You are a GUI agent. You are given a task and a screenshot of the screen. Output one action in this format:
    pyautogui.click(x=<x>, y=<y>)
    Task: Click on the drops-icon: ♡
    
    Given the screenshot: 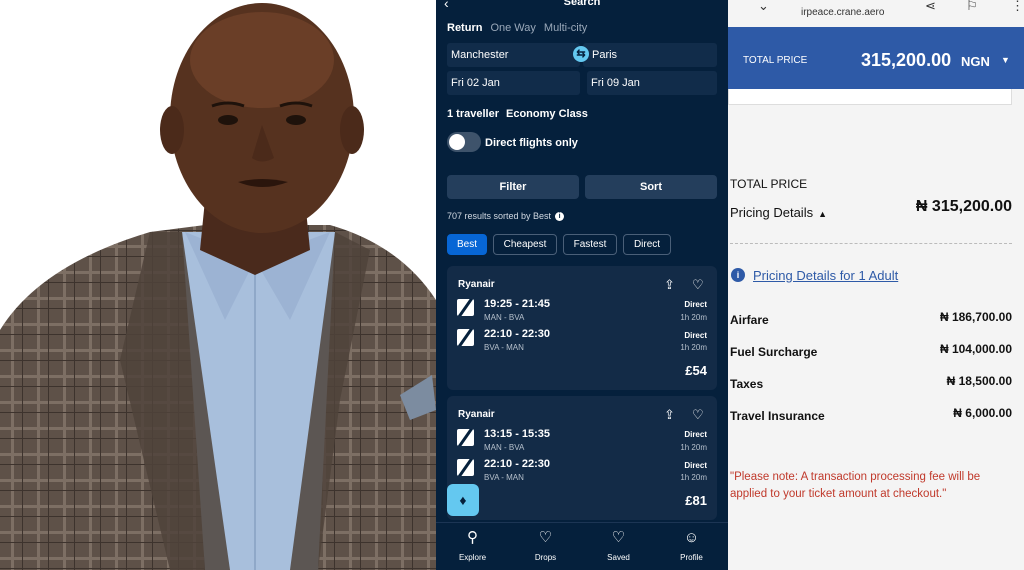 What is the action you would take?
    pyautogui.click(x=545, y=537)
    